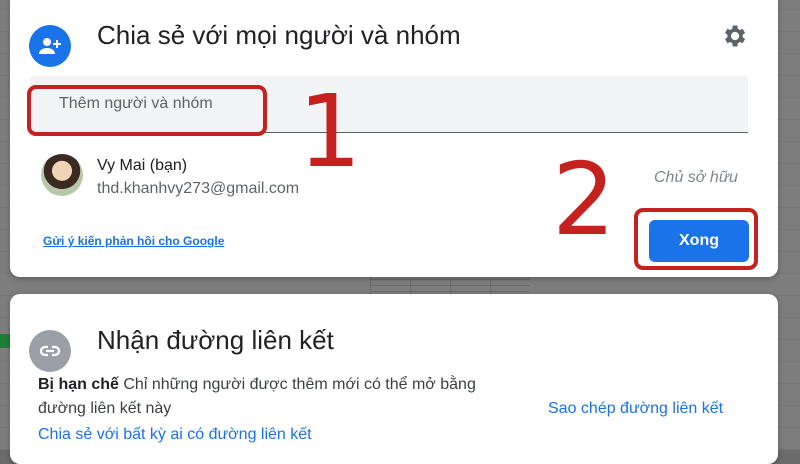 The width and height of the screenshot is (800, 464). What do you see at coordinates (279, 35) in the screenshot?
I see `share-dialog-title: Chia sẻ với mọi người và nhóm` at bounding box center [279, 35].